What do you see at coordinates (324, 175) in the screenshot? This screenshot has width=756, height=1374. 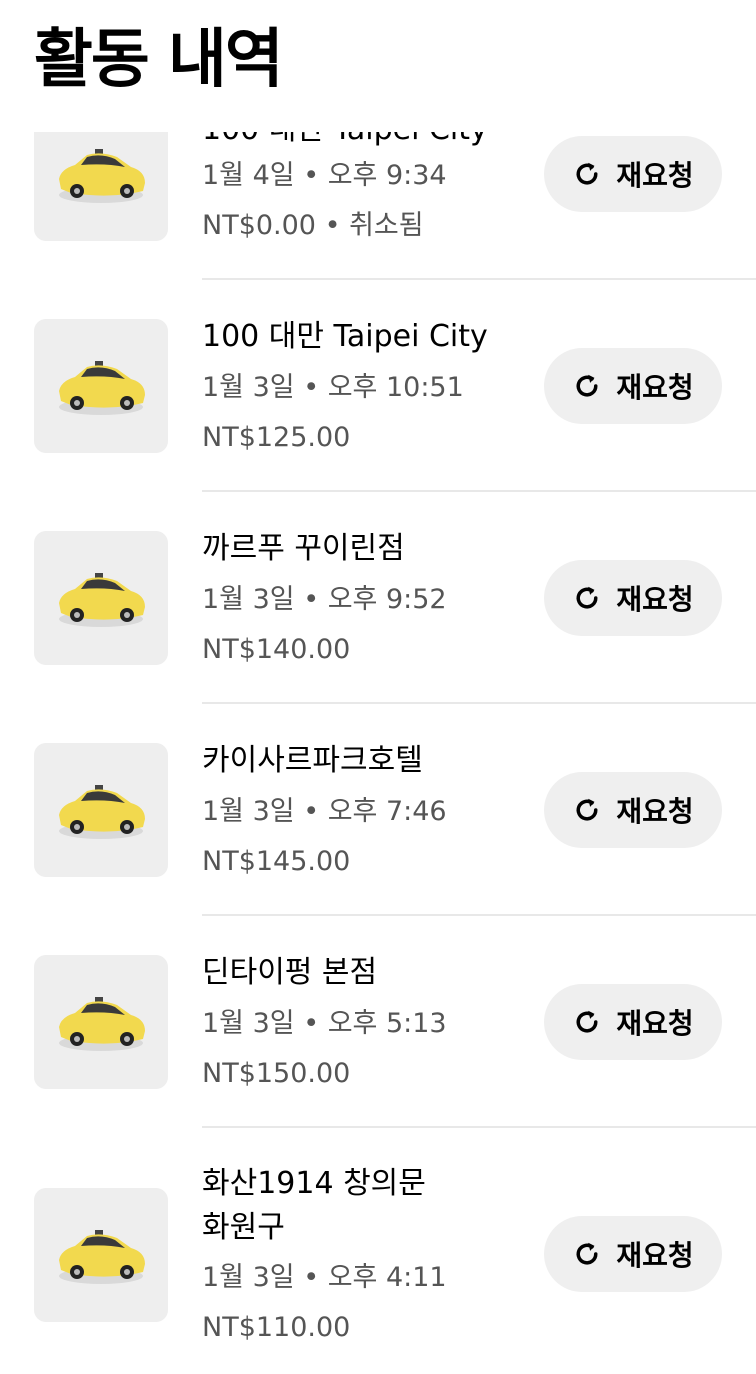 I see `trip-datetime: 1월 4일 • 오후 9:34` at bounding box center [324, 175].